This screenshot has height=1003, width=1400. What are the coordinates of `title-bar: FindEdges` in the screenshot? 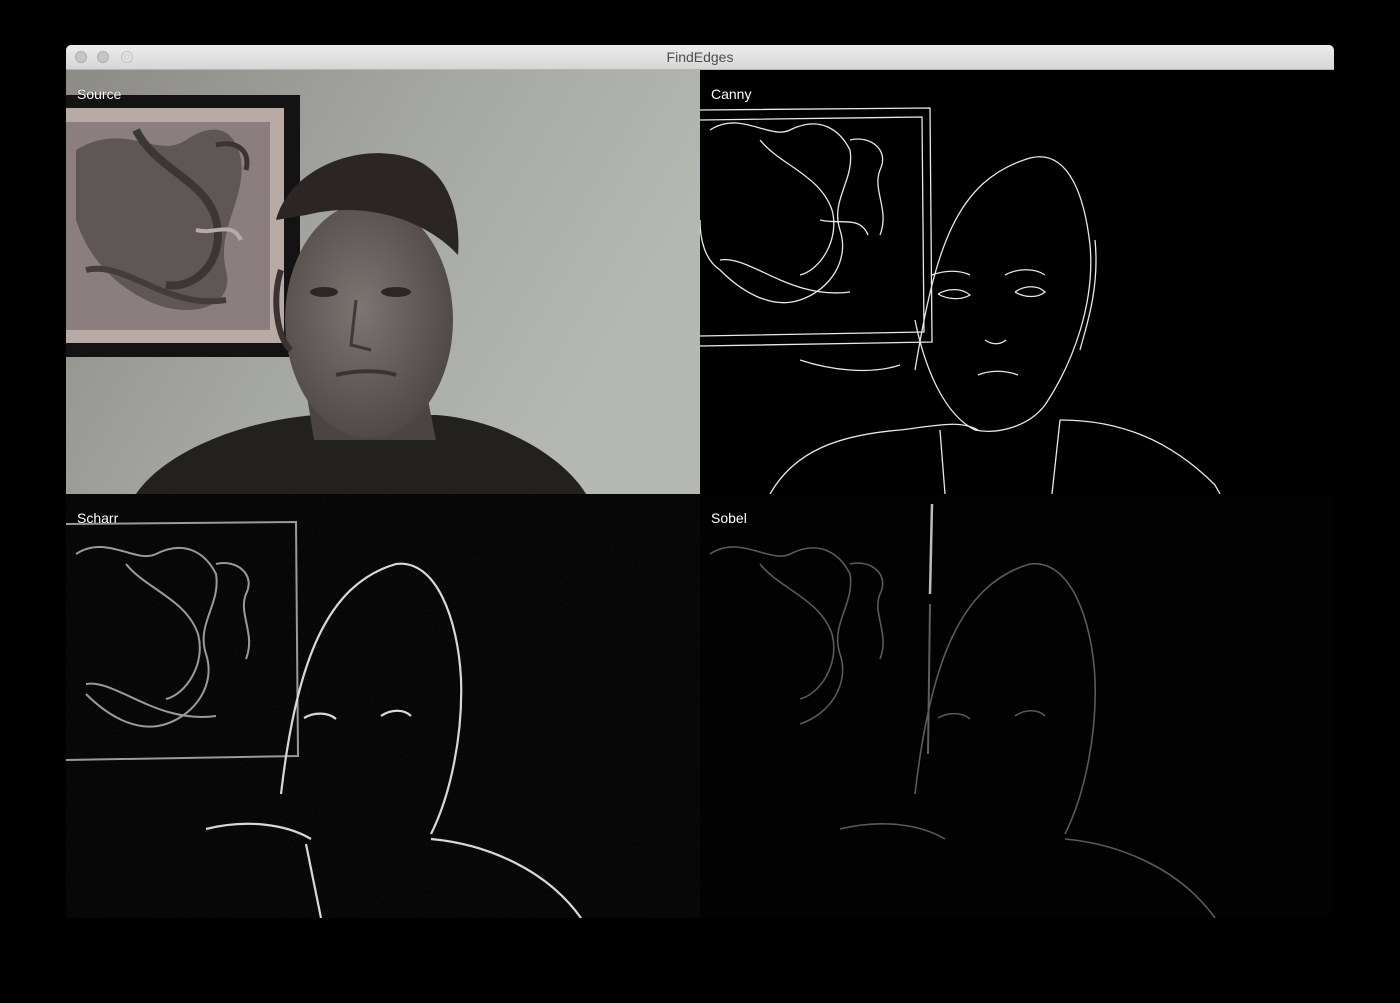 It's located at (700, 57).